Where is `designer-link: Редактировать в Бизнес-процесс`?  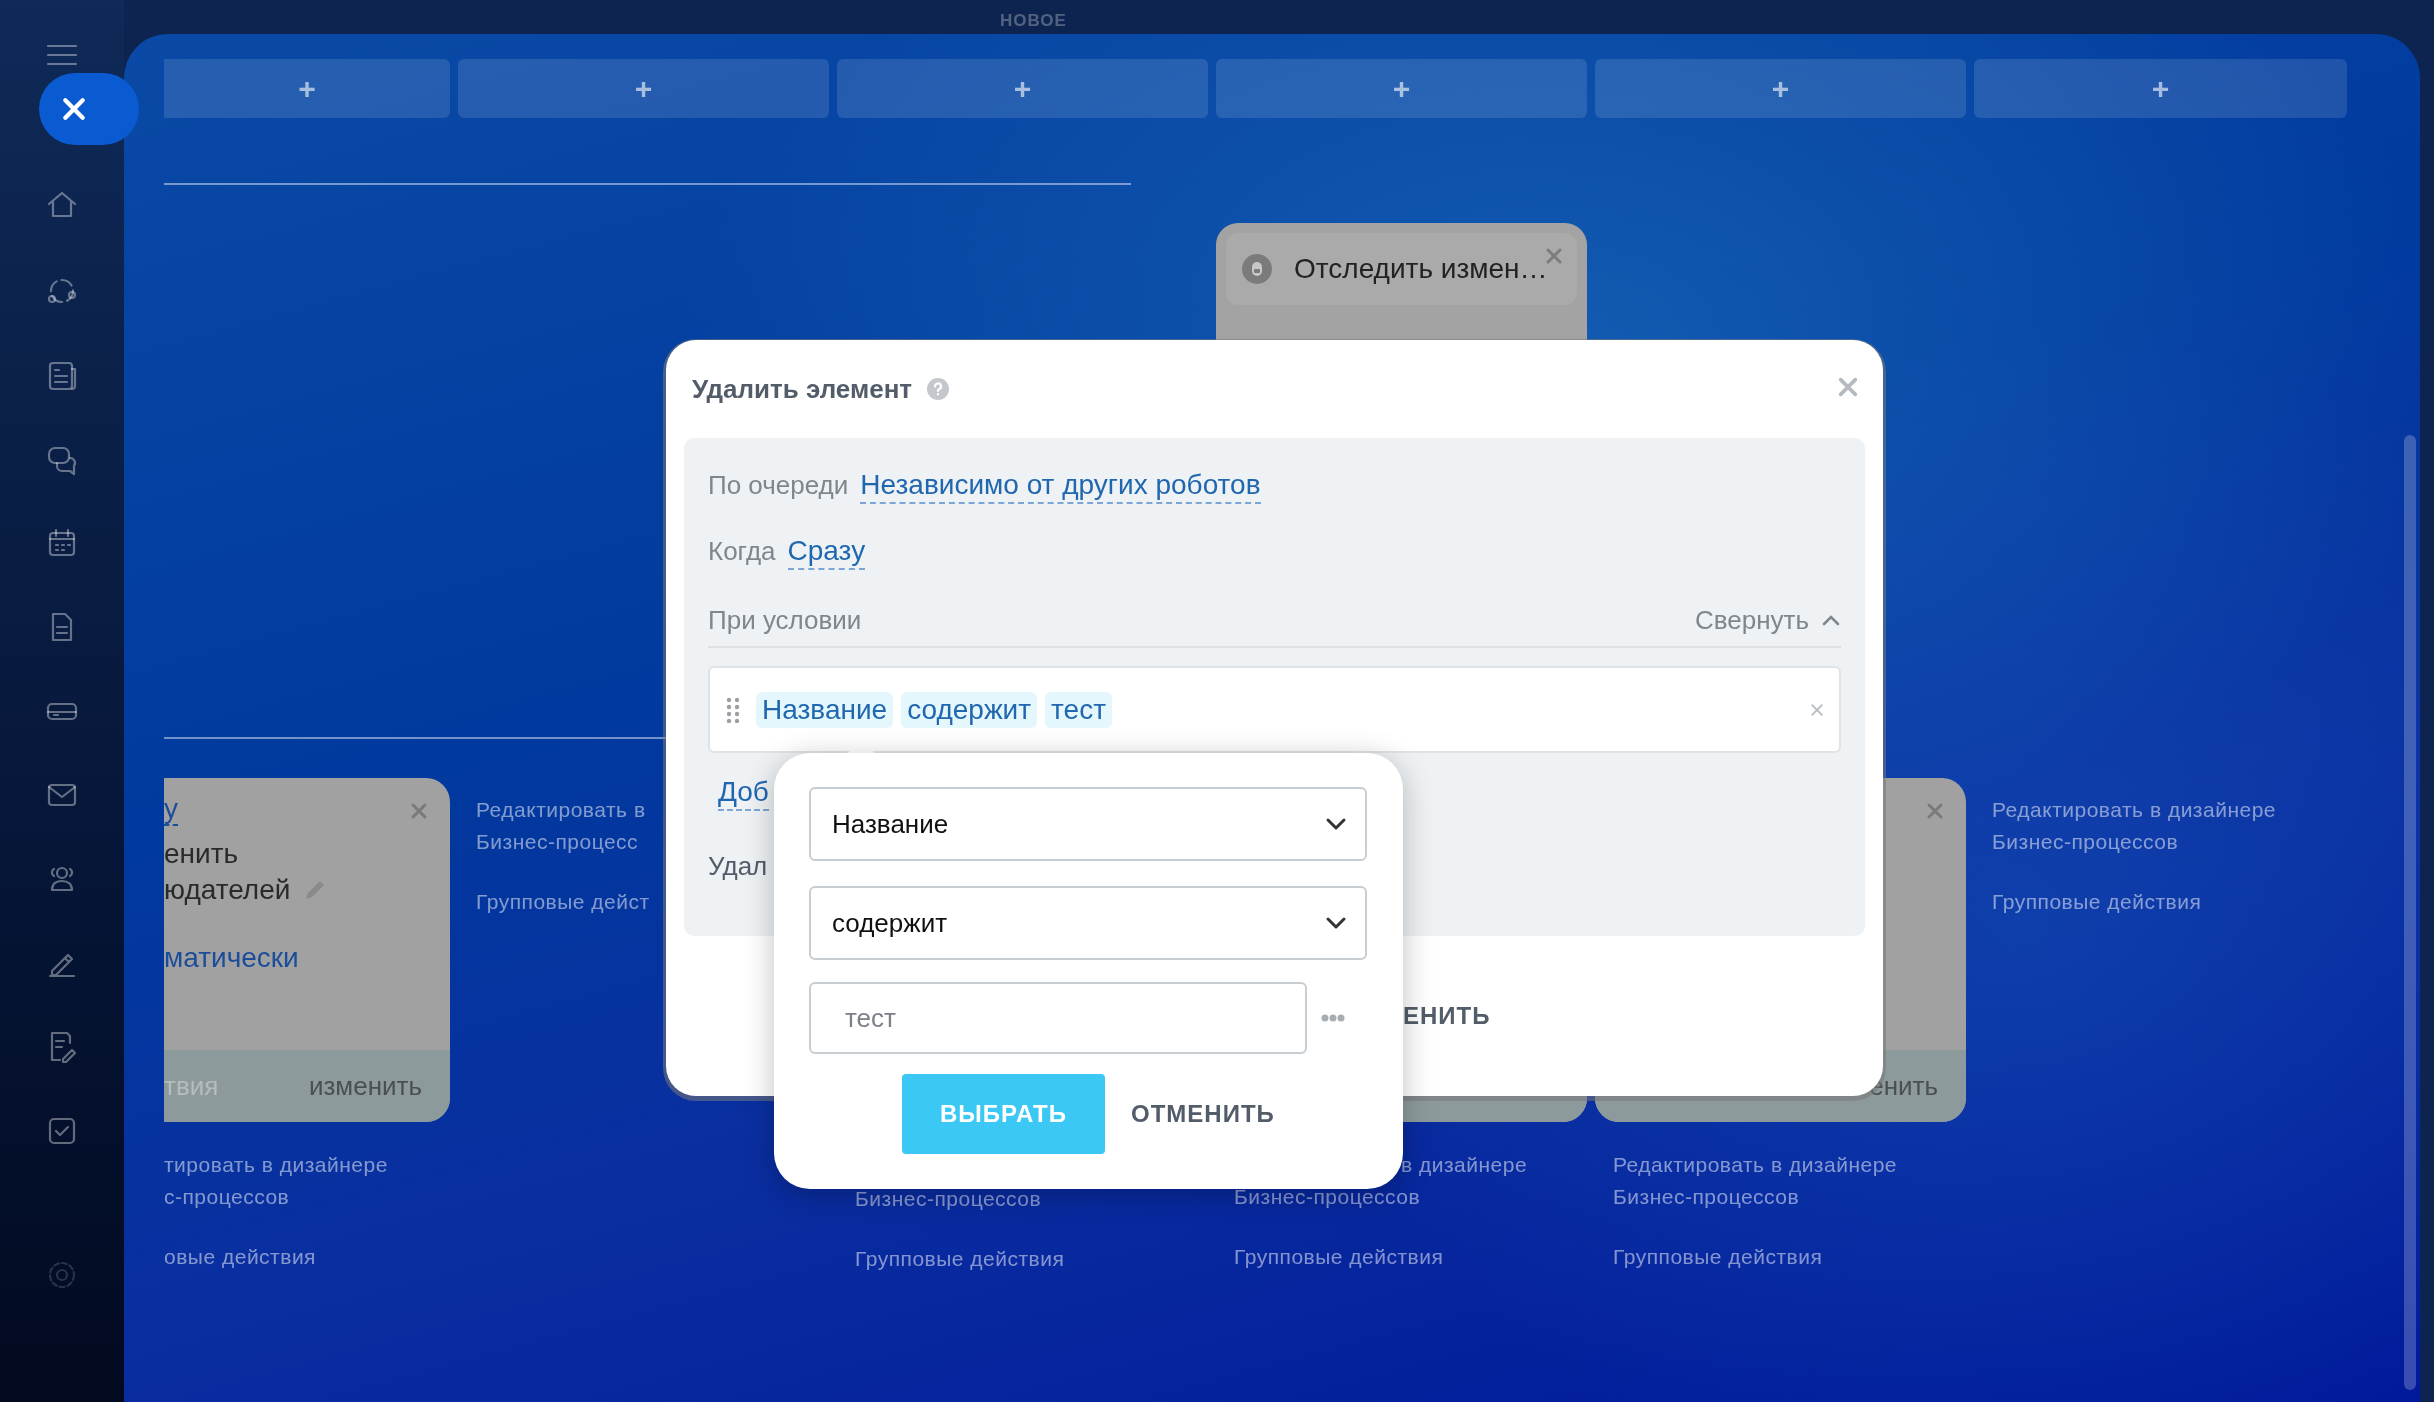 designer-link: Редактировать в Бизнес-процесс is located at coordinates (561, 826).